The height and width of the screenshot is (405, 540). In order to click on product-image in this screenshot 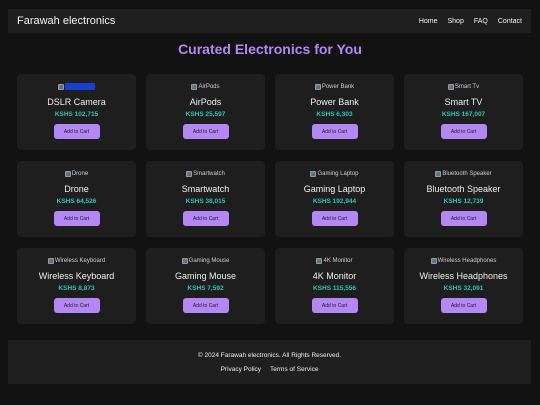, I will do `click(76, 86)`.